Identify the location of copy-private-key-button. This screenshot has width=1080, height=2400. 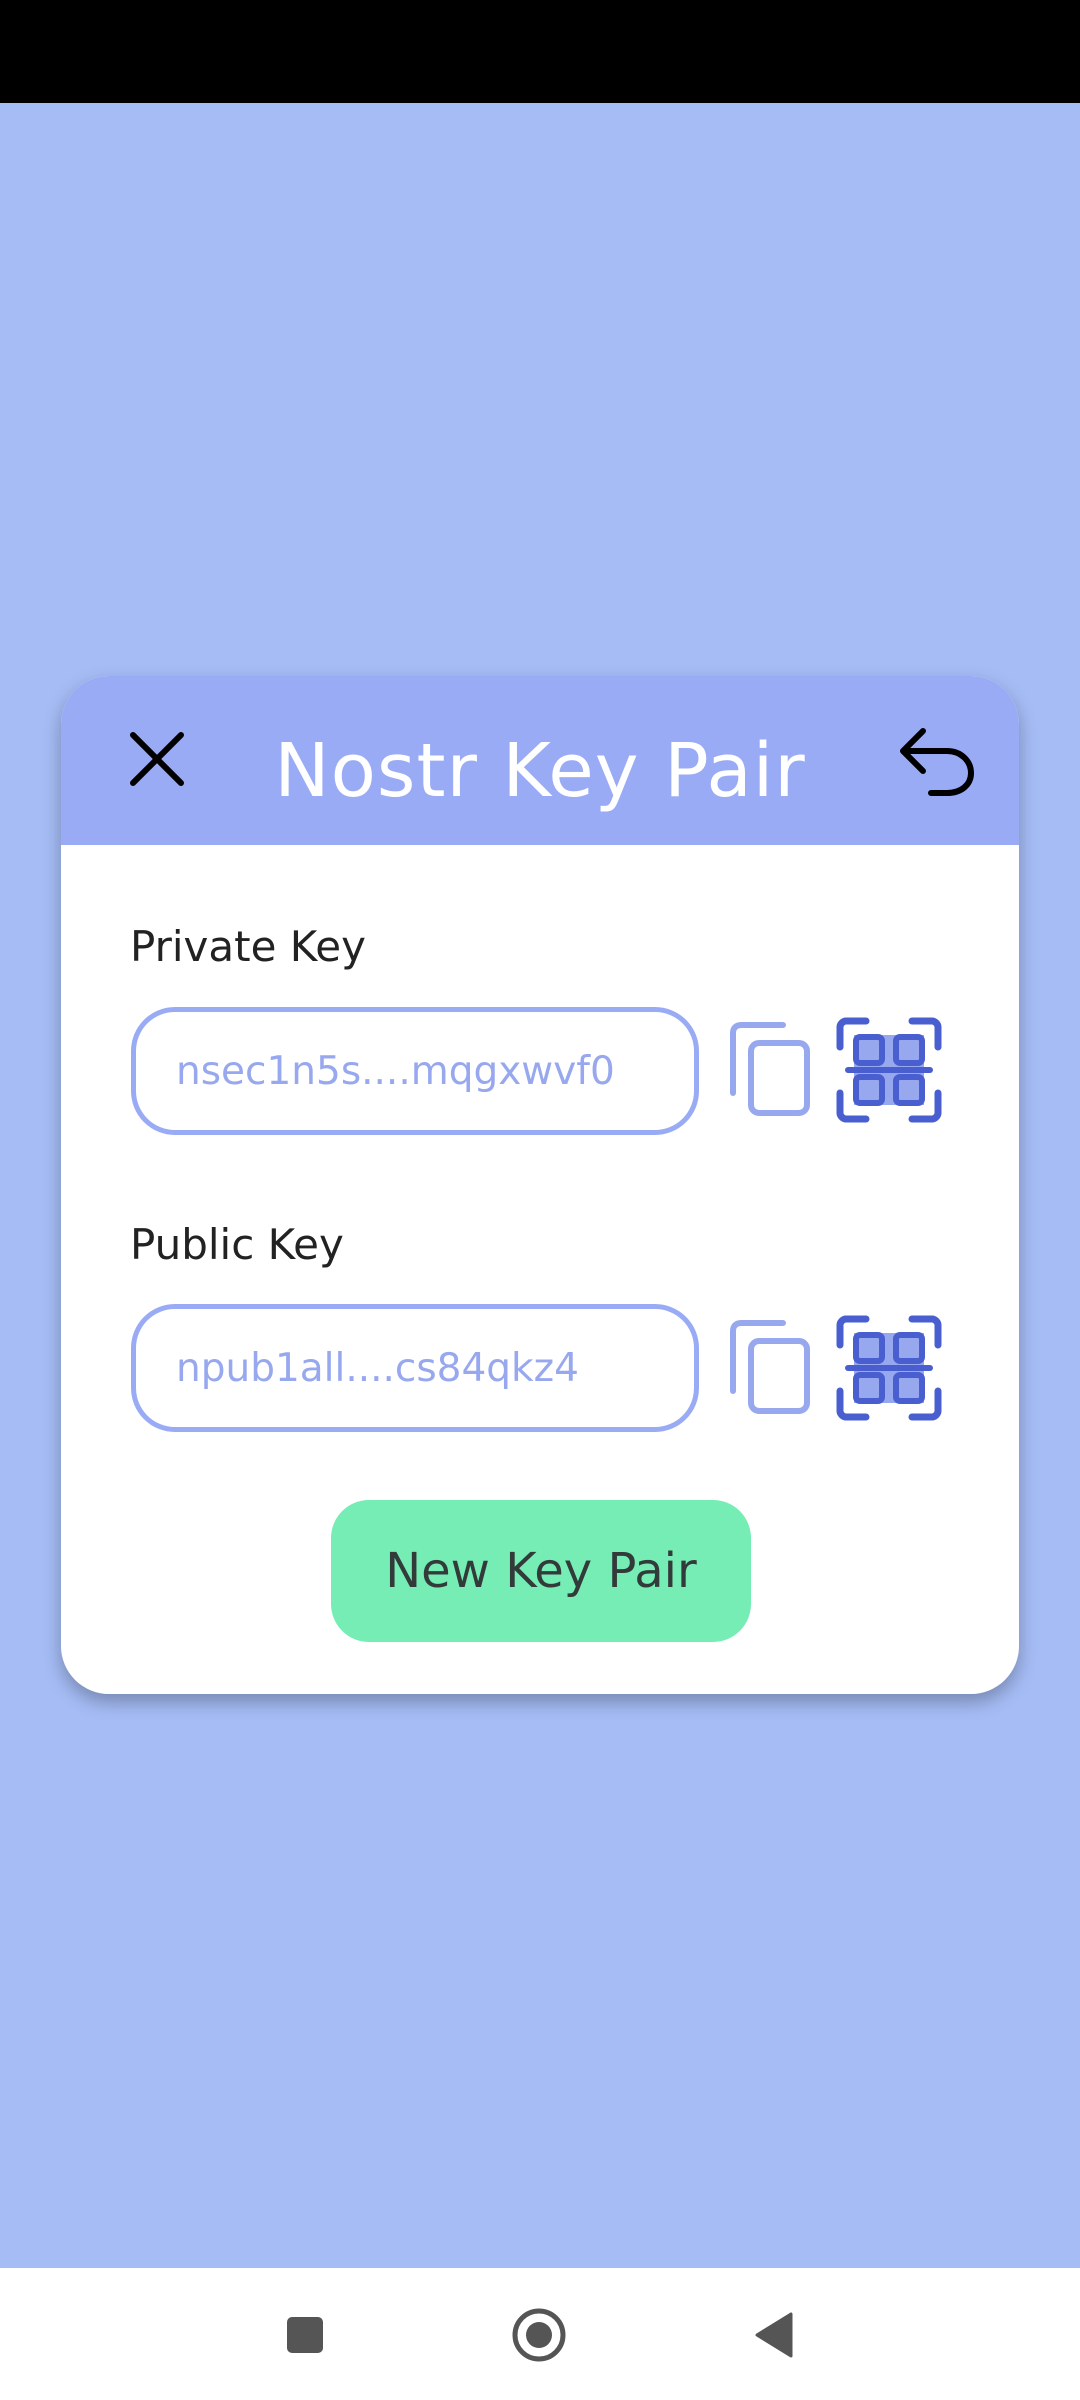
(770, 1069).